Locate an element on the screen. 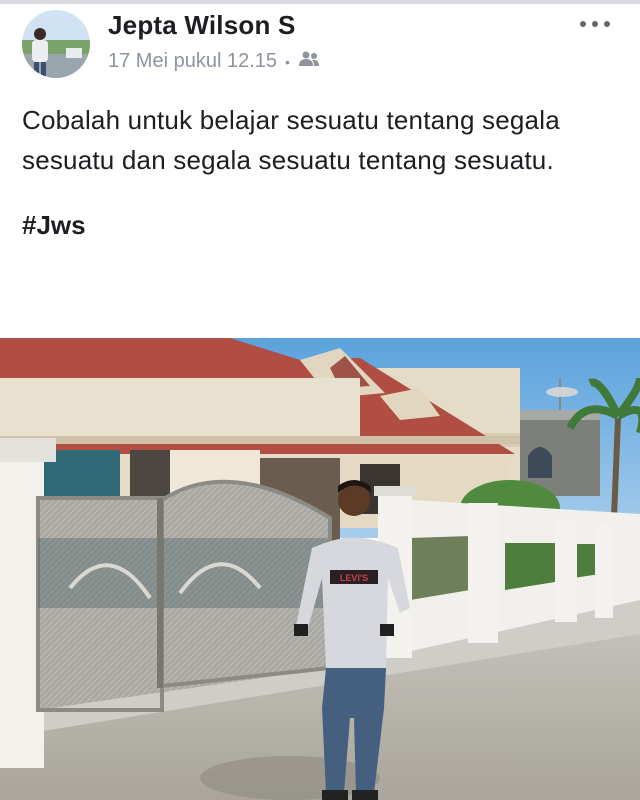 The width and height of the screenshot is (640, 800). friends-icon is located at coordinates (309, 61).